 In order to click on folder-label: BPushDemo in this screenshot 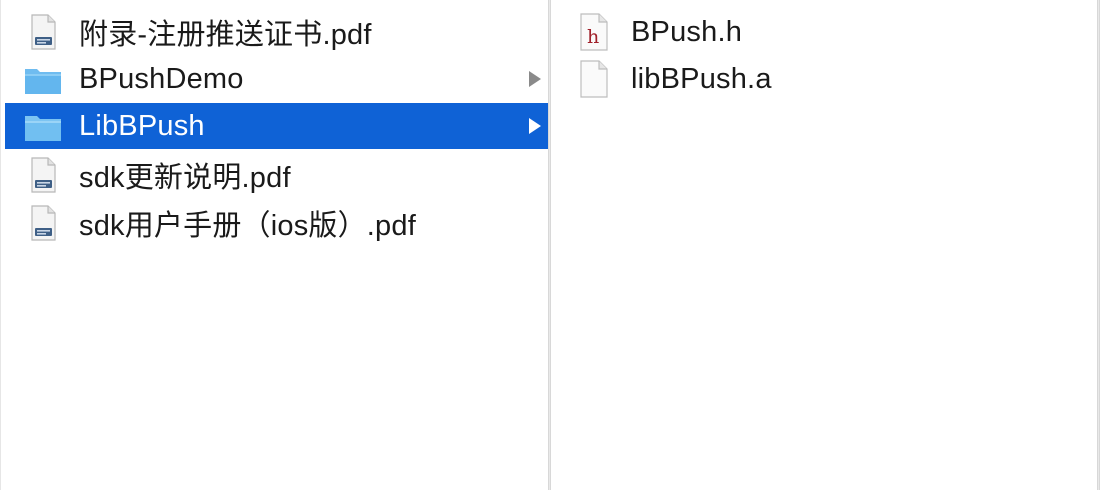, I will do `click(161, 78)`.